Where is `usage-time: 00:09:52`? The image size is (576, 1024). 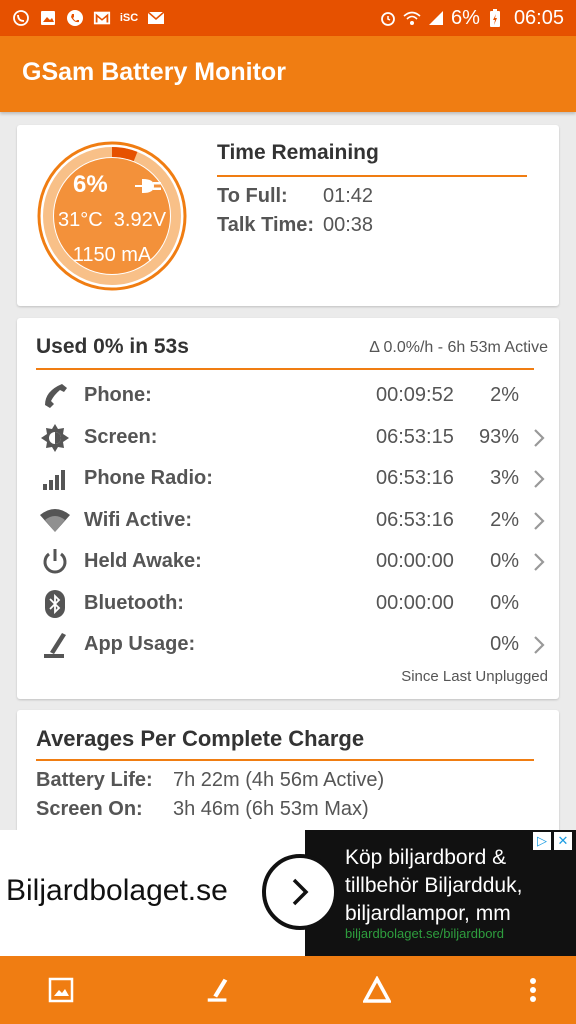 usage-time: 00:09:52 is located at coordinates (415, 395).